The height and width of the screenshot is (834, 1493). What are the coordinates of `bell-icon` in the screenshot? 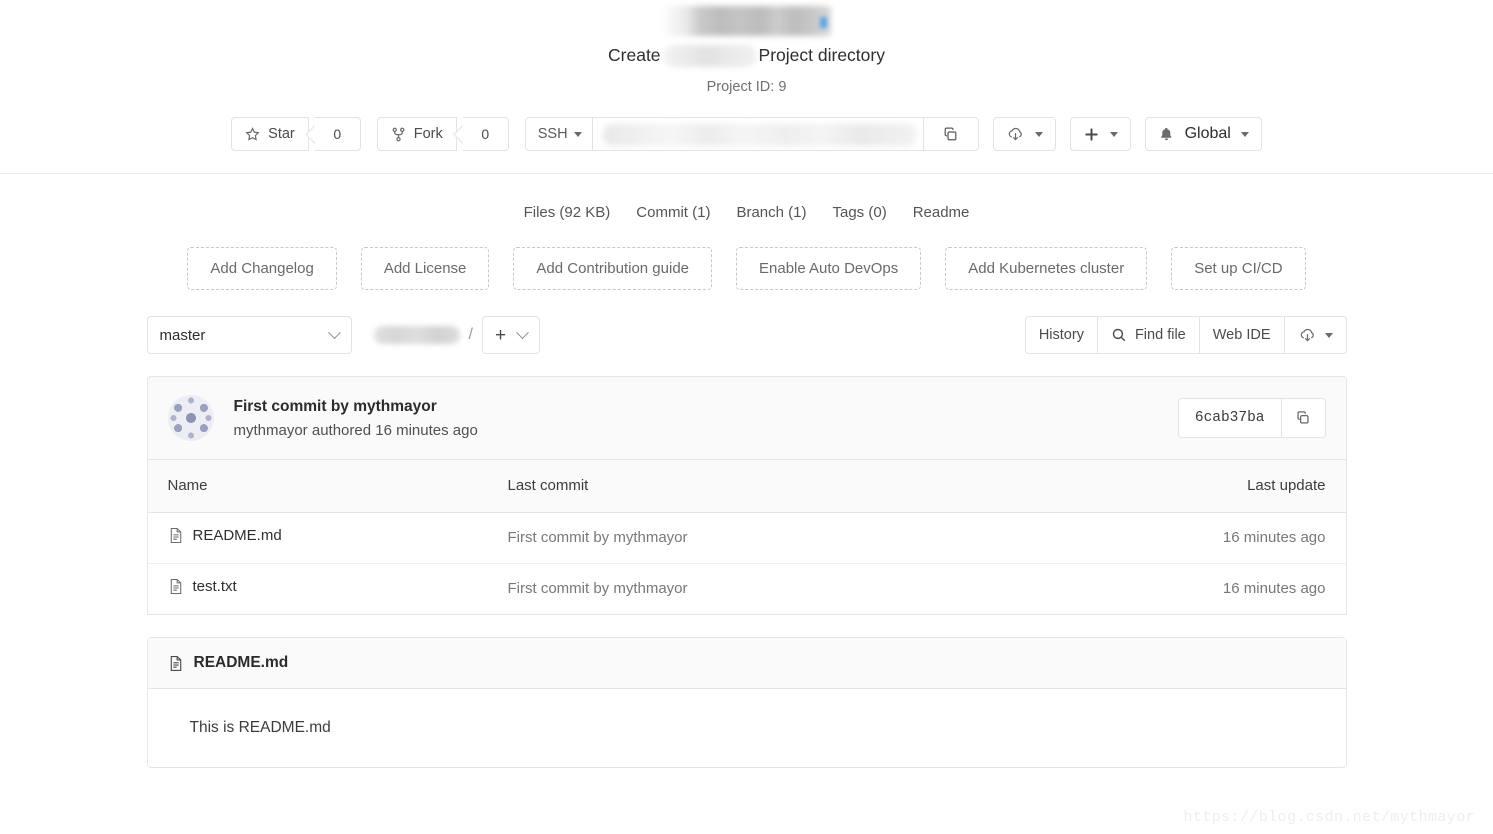 It's located at (1166, 134).